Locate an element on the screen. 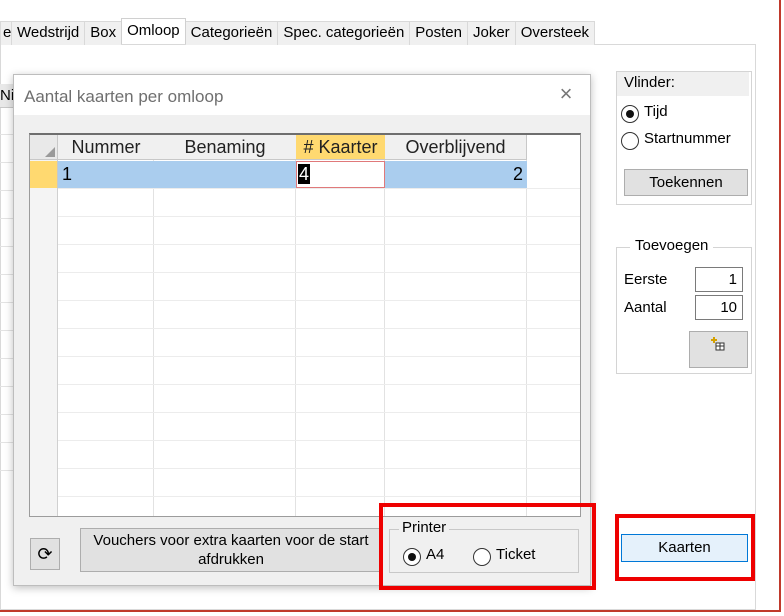 This screenshot has width=784, height=616. radio-ticket-label: Ticket is located at coordinates (516, 554).